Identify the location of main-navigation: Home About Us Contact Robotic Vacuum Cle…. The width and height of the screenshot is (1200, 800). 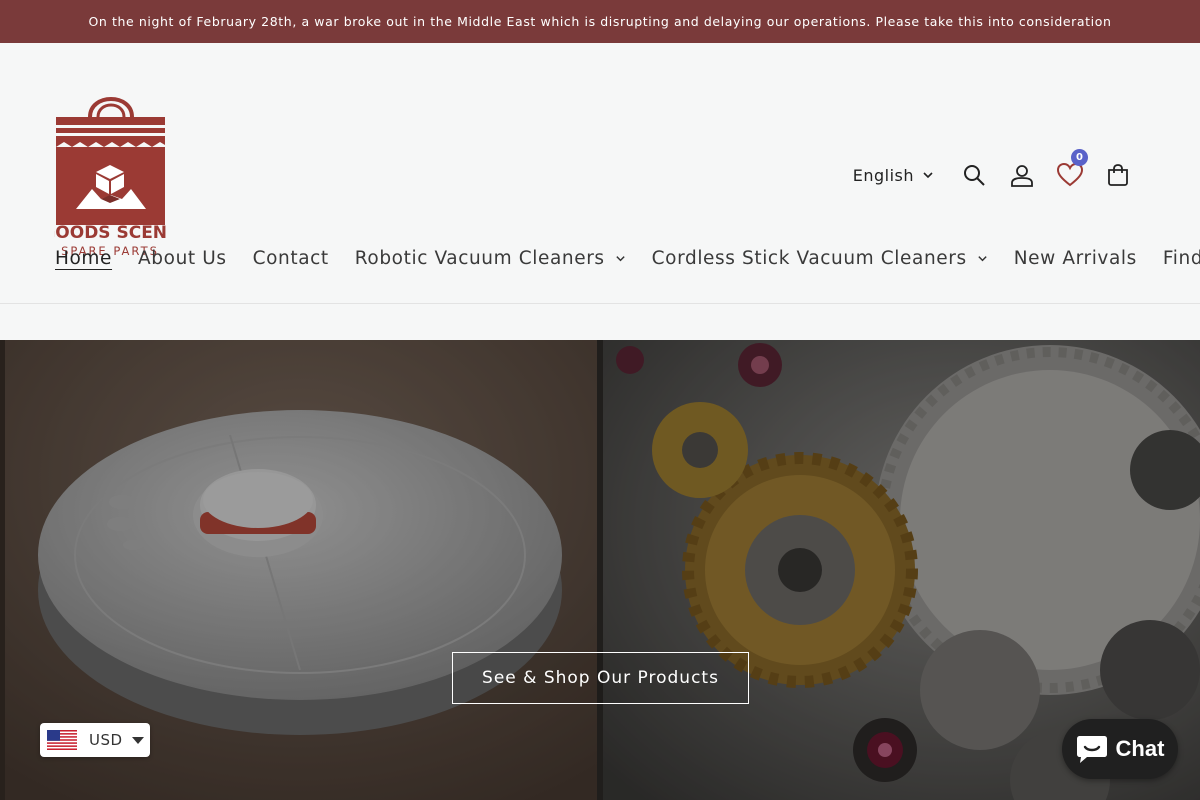
(621, 258).